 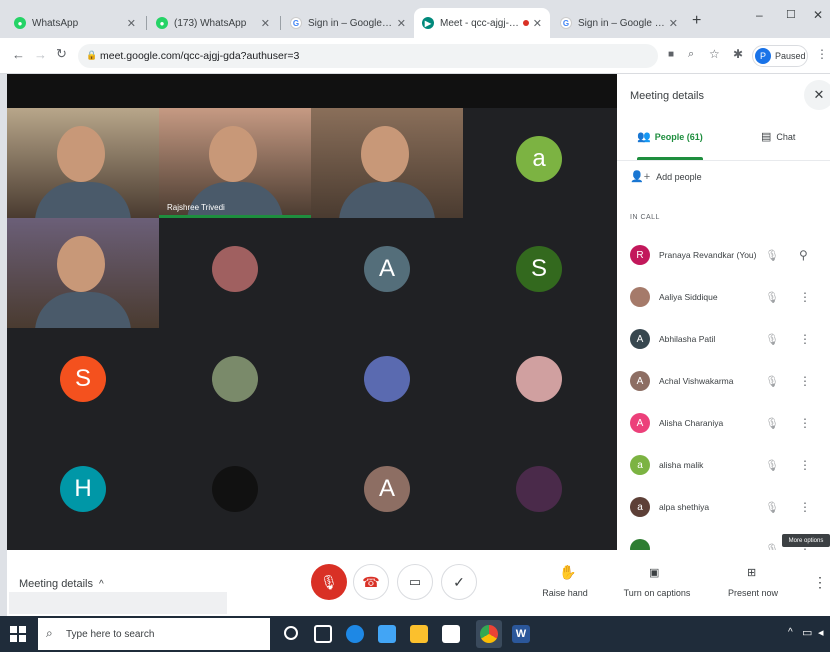 I want to click on participant-row: Aaliya Siddique 🎙 ⋮, so click(x=723, y=297).